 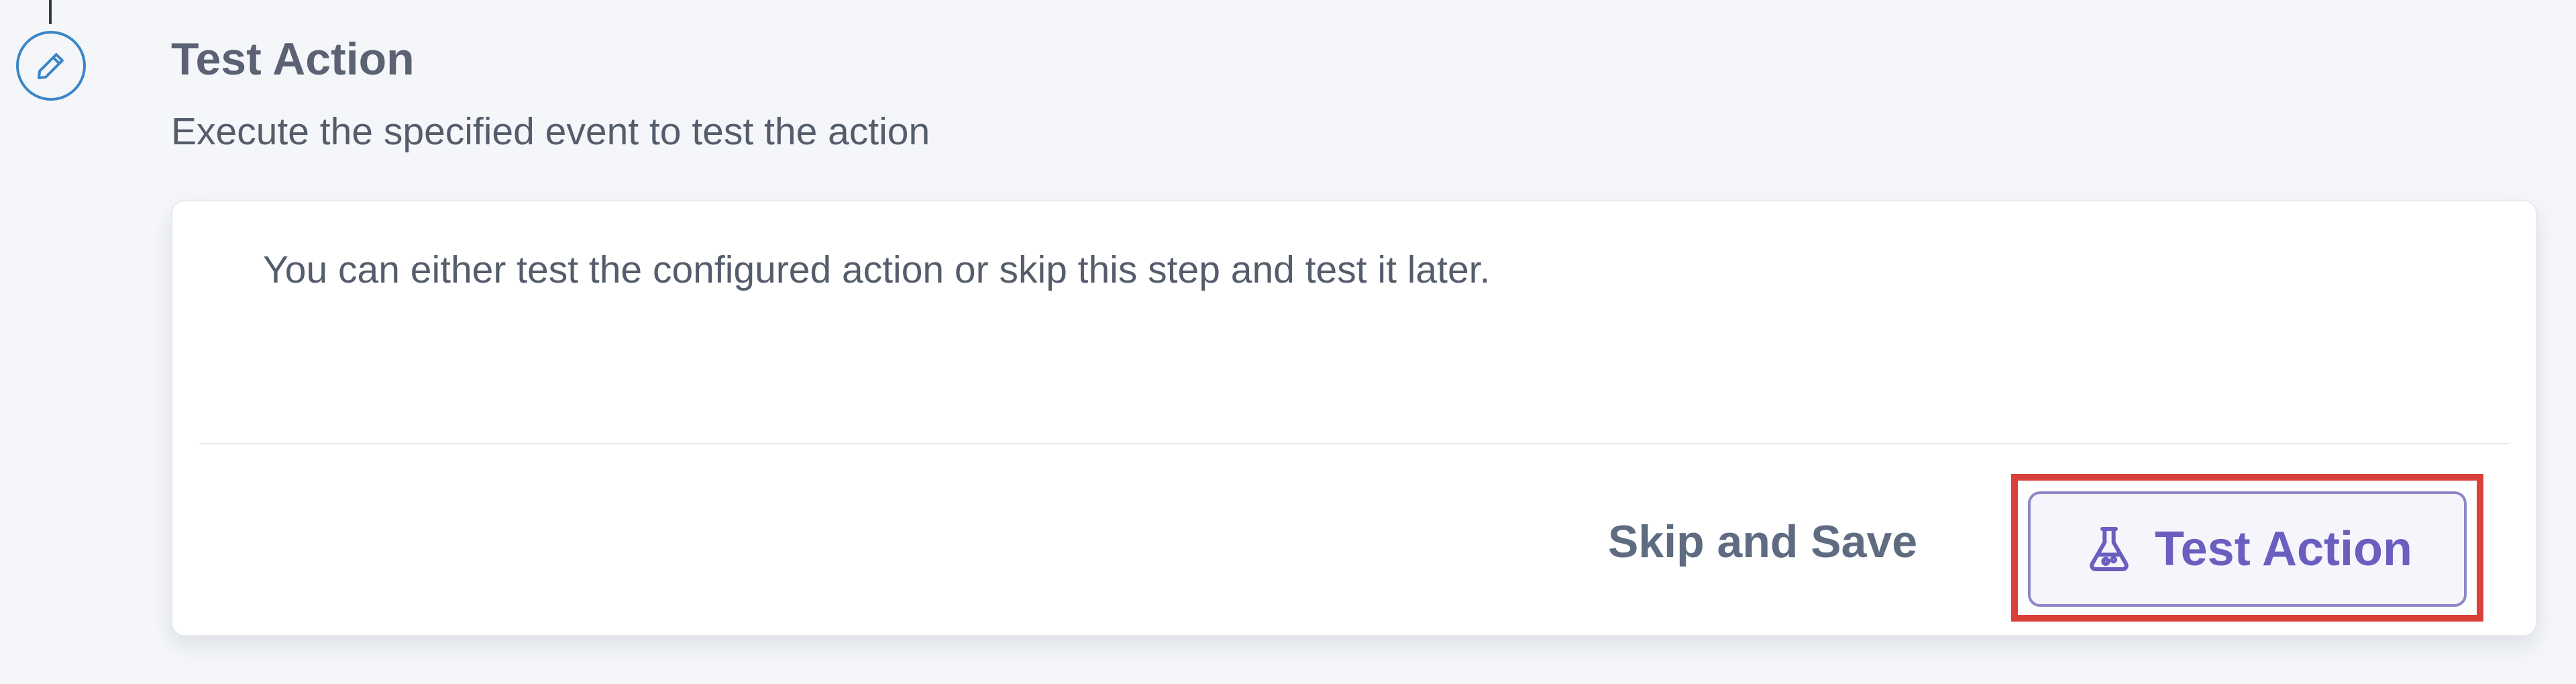 What do you see at coordinates (50, 12) in the screenshot?
I see `timeline-connector` at bounding box center [50, 12].